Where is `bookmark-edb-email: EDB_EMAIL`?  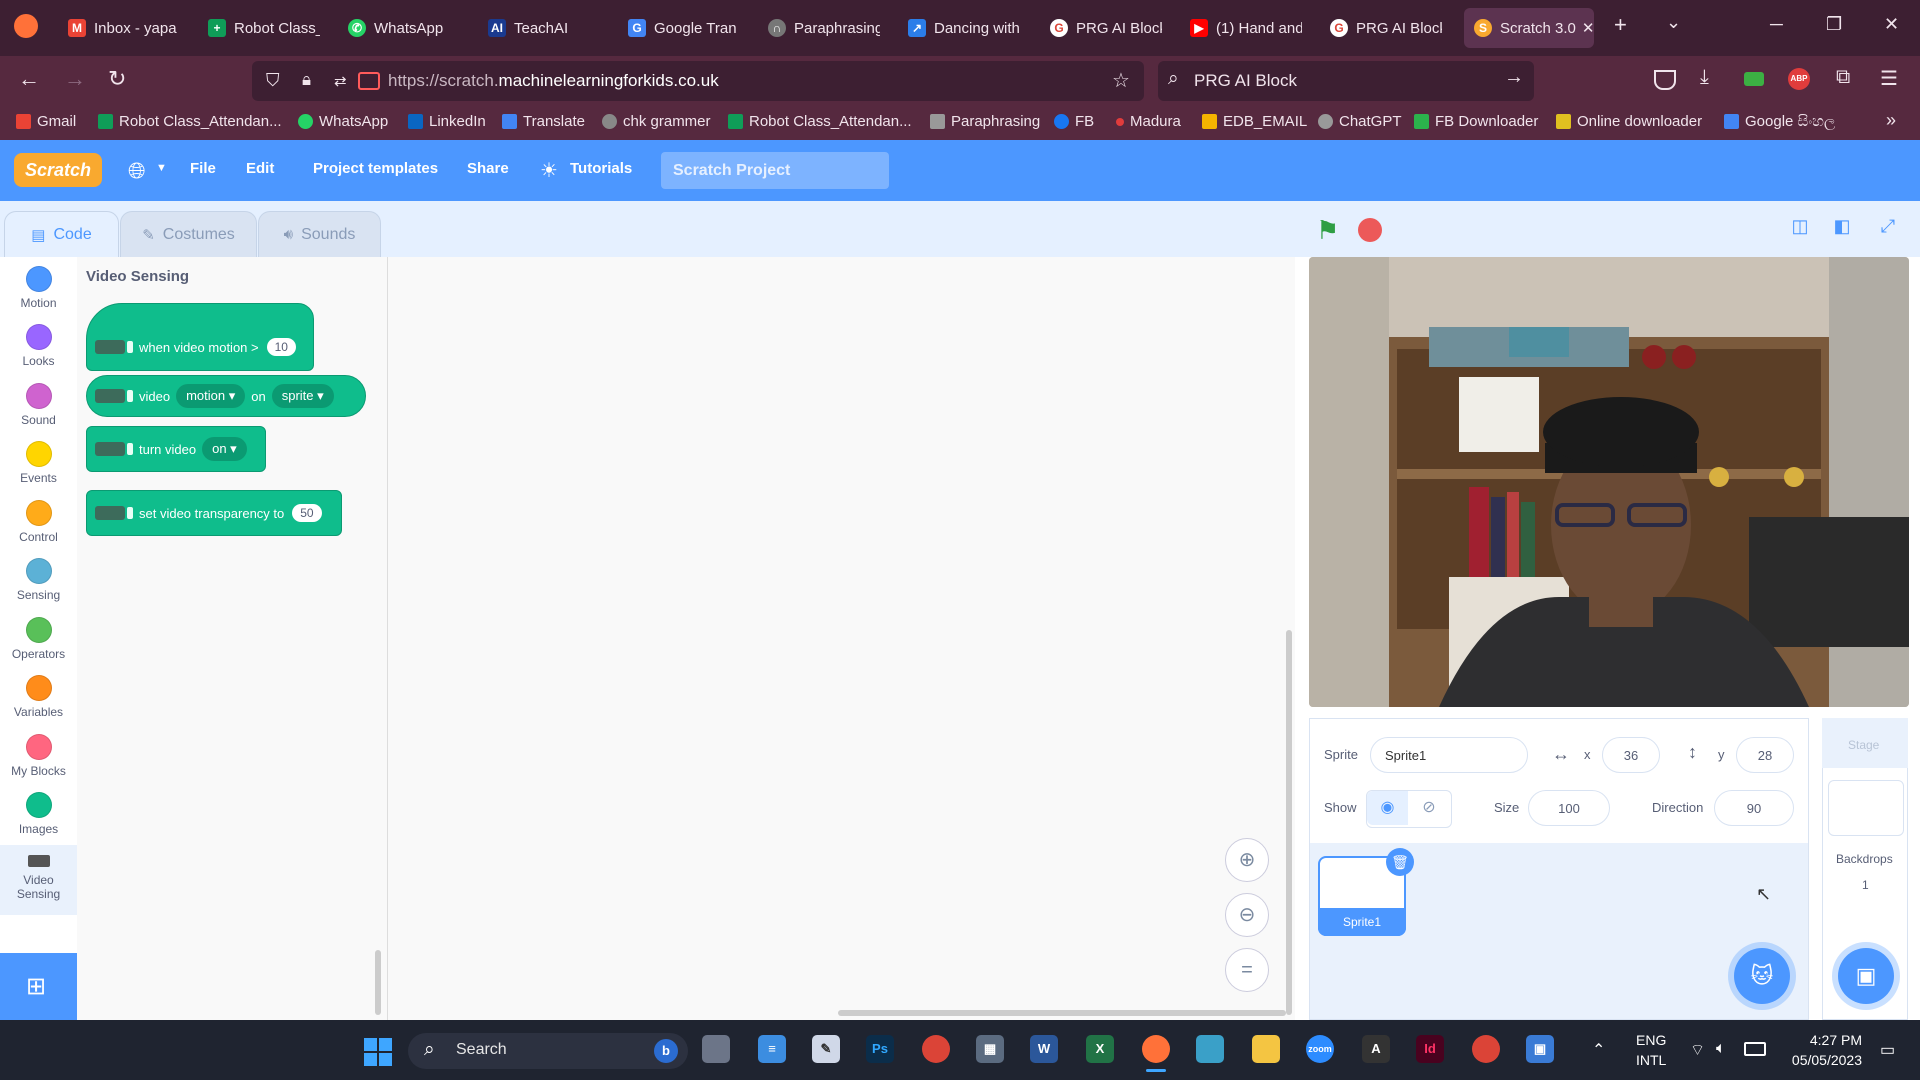 bookmark-edb-email: EDB_EMAIL is located at coordinates (1254, 121).